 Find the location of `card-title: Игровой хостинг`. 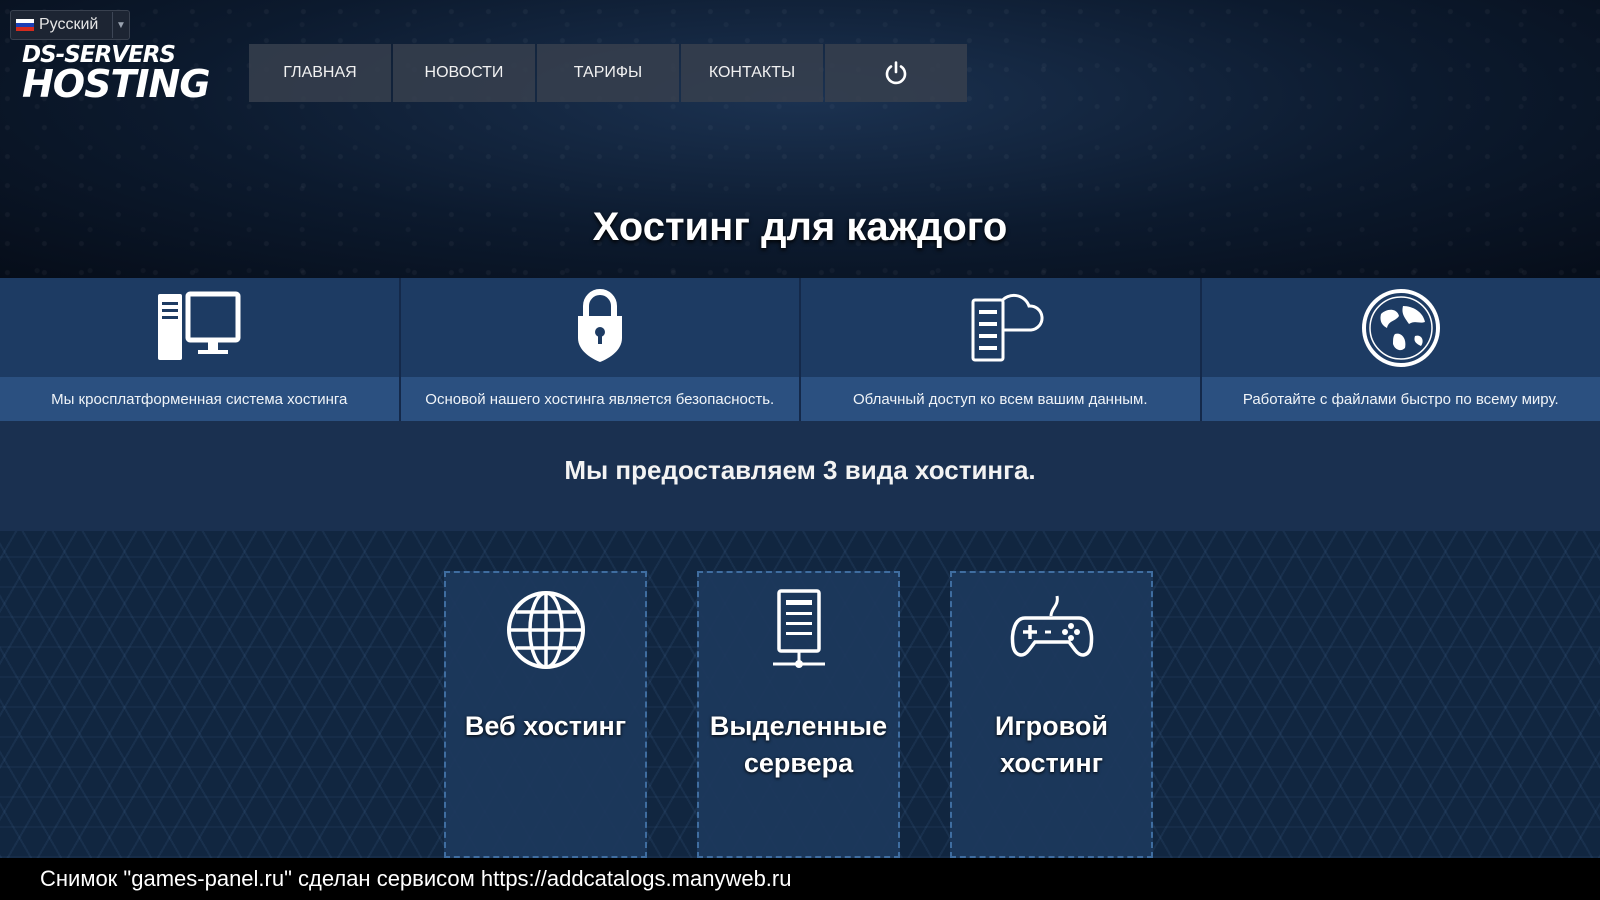

card-title: Игровой хостинг is located at coordinates (1051, 744).